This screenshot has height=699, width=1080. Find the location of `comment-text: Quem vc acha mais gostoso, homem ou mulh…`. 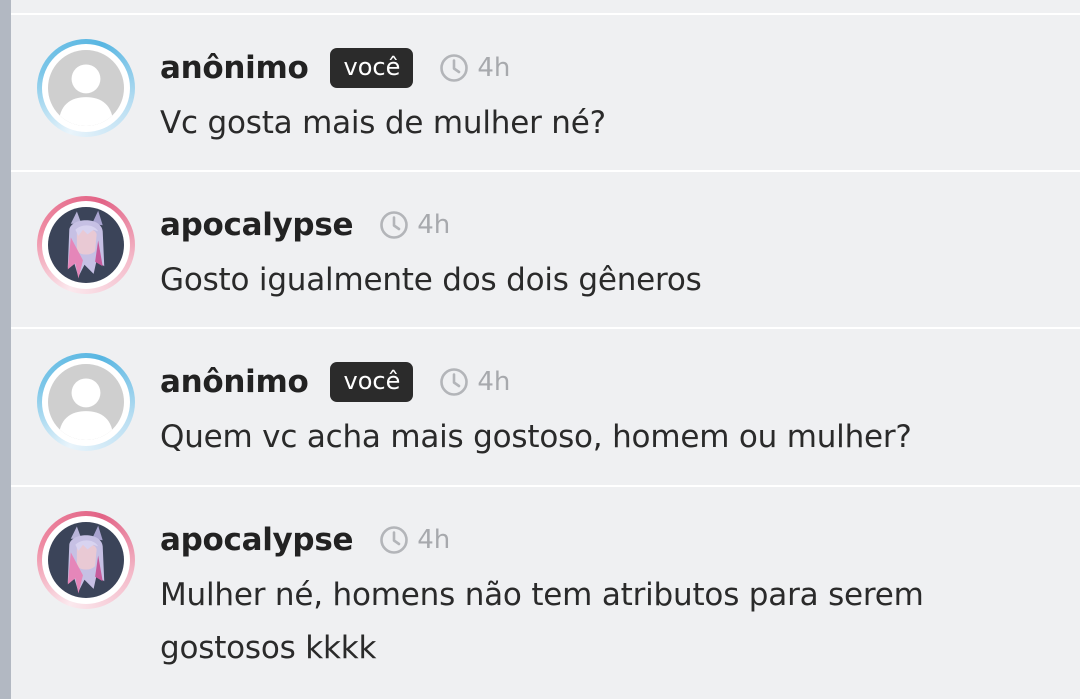

comment-text: Quem vc acha mais gostoso, homem ou mulh… is located at coordinates (536, 437).